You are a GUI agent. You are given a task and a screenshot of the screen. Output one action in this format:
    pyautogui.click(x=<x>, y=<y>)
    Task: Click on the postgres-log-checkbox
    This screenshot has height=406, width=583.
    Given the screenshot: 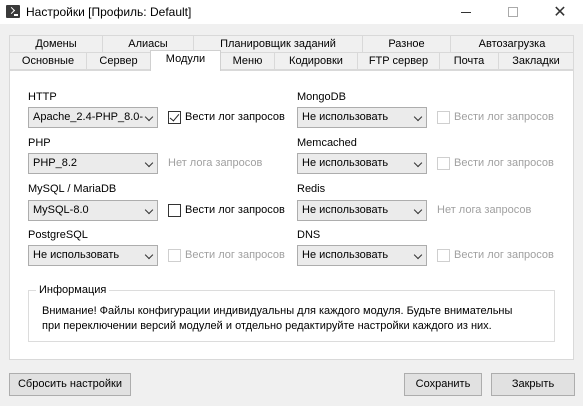 What is the action you would take?
    pyautogui.click(x=174, y=255)
    